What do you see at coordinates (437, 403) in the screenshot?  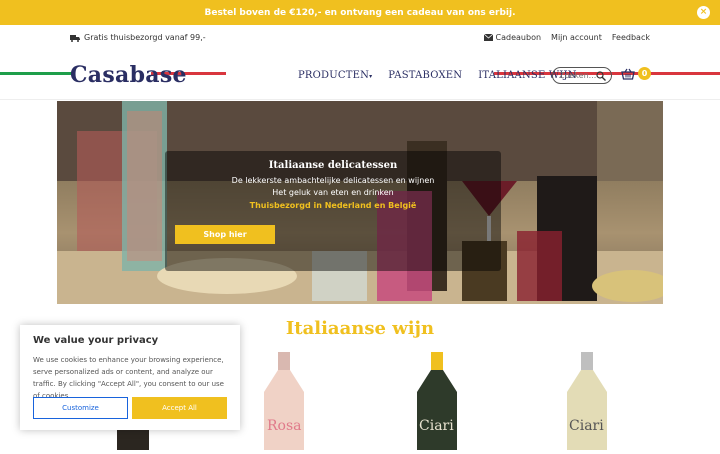 I see `wine-bottle-ciari-dark: Ciari` at bounding box center [437, 403].